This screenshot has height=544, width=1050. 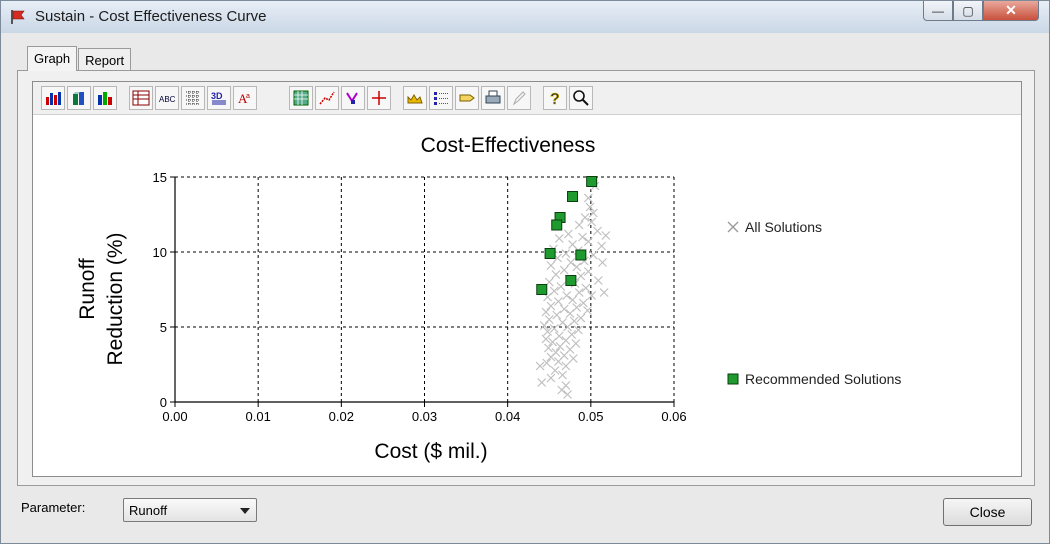 What do you see at coordinates (441, 98) in the screenshot?
I see `legend-icon` at bounding box center [441, 98].